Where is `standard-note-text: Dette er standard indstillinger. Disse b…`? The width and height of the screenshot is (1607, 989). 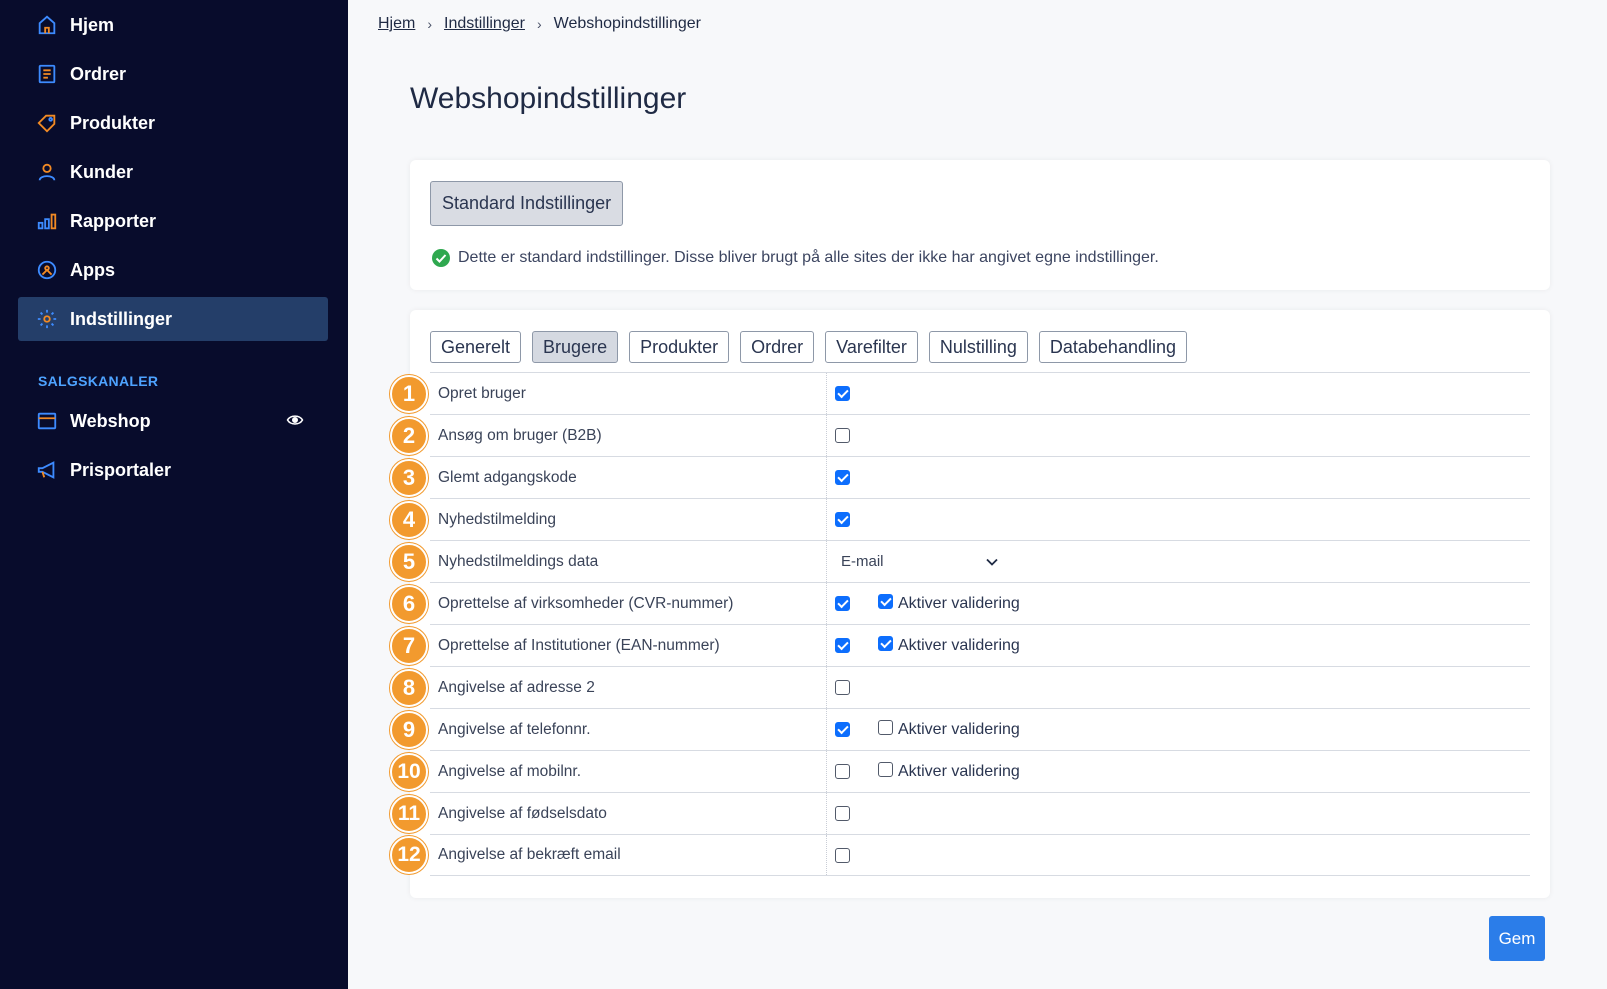 standard-note-text: Dette er standard indstillinger. Disse b… is located at coordinates (808, 257).